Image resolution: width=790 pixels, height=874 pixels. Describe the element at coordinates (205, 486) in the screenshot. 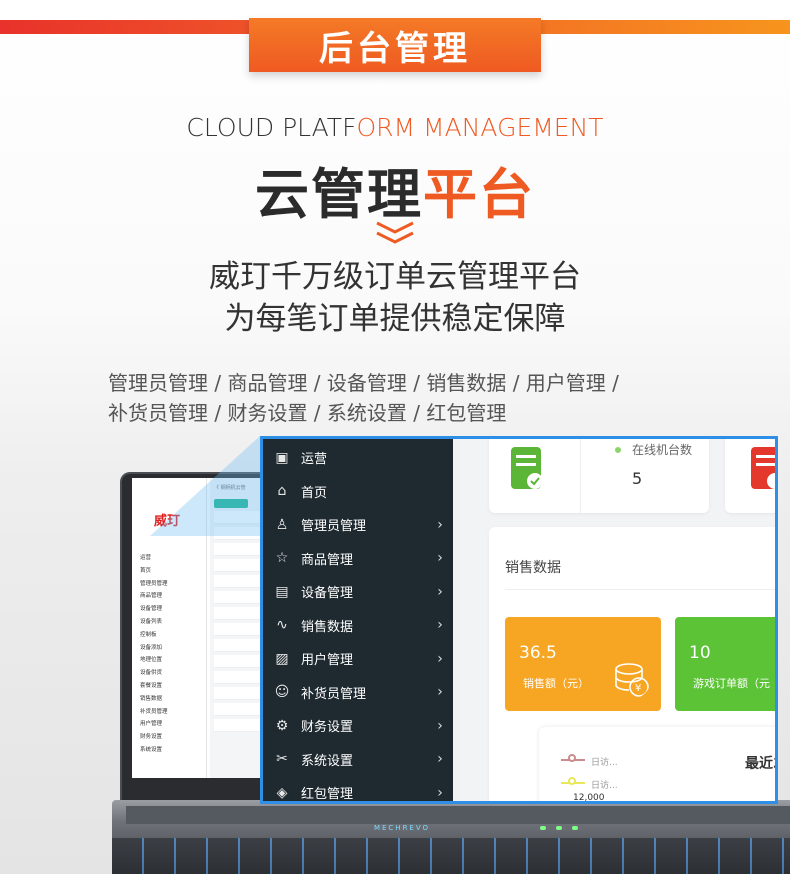

I see `zoom-connector` at that location.